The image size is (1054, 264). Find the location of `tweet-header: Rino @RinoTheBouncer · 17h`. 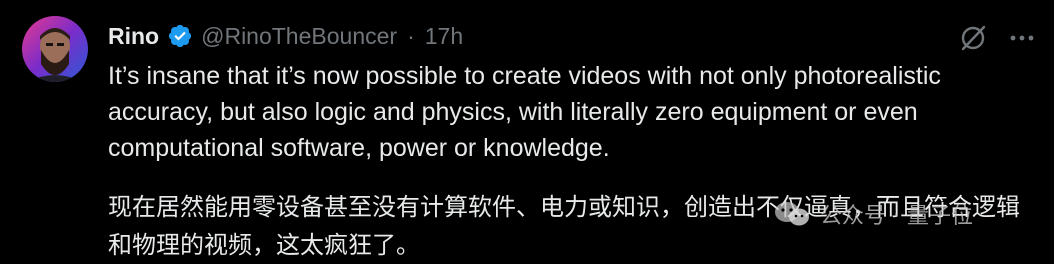

tweet-header: Rino @RinoTheBouncer · 17h is located at coordinates (285, 36).